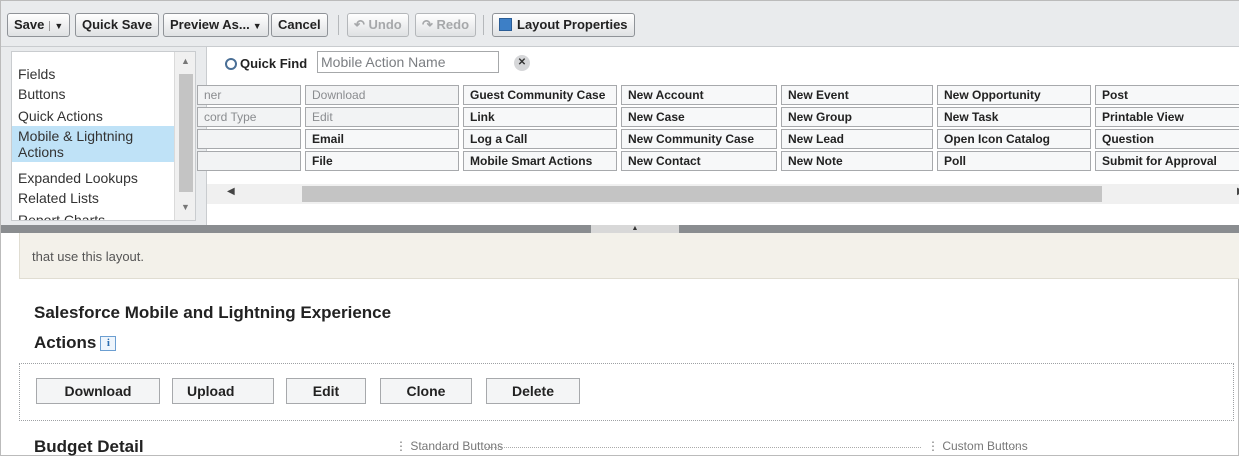 This screenshot has height=457, width=1239. Describe the element at coordinates (382, 117) in the screenshot. I see `palette-action: Edit` at that location.